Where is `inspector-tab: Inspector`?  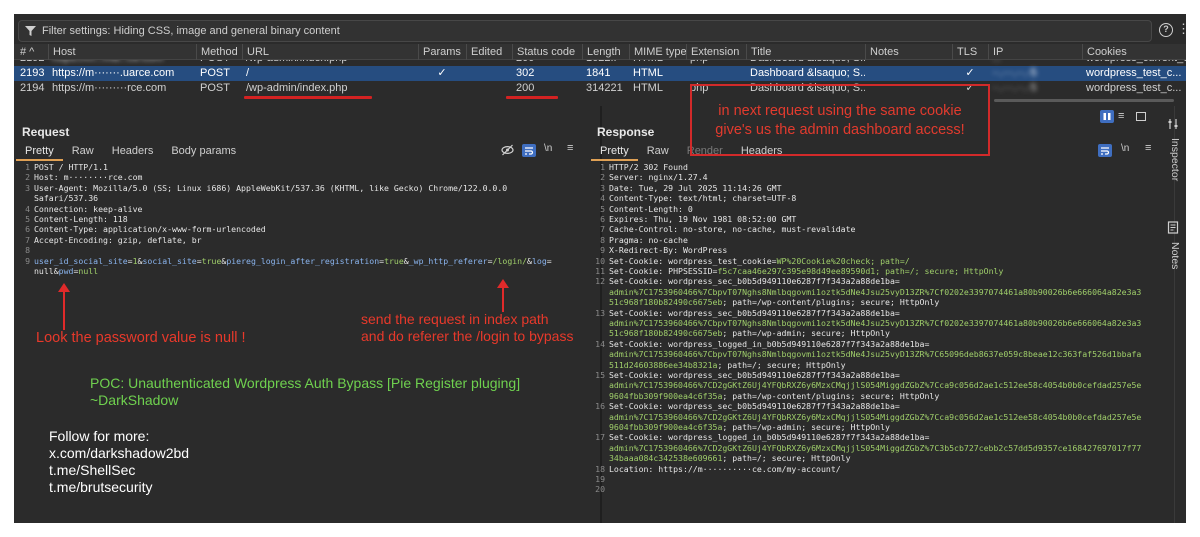 inspector-tab: Inspector is located at coordinates (1175, 159).